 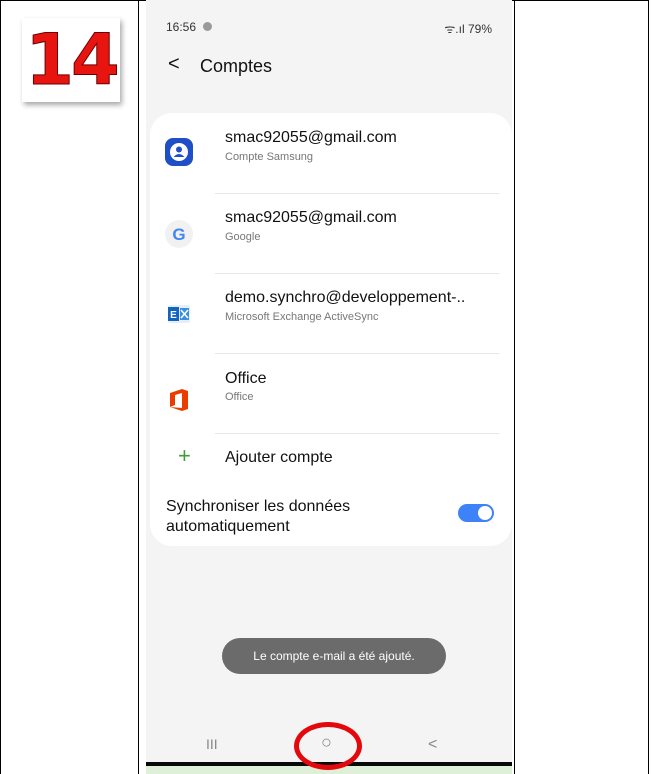 What do you see at coordinates (269, 157) in the screenshot?
I see `account-type: Compte Samsung` at bounding box center [269, 157].